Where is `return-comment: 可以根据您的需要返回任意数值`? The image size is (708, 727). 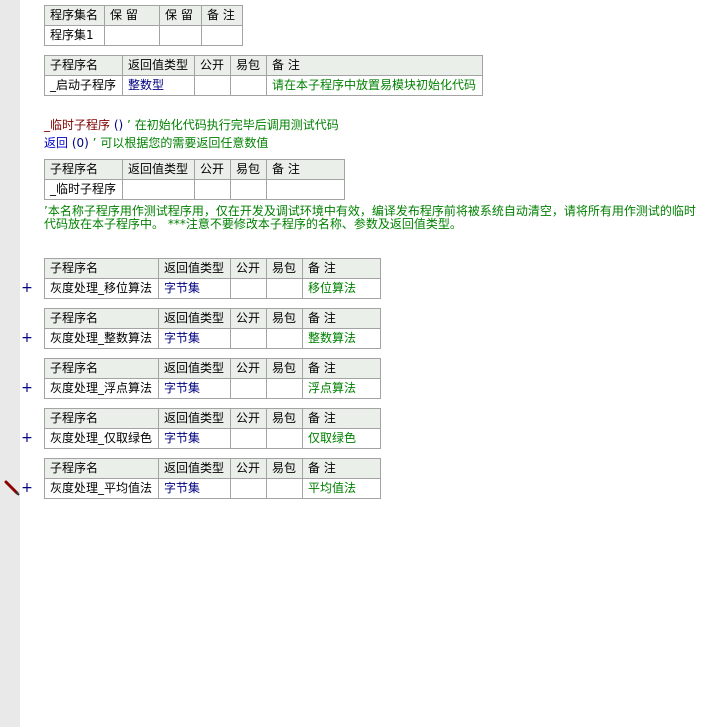 return-comment: 可以根据您的需要返回任意数值 is located at coordinates (184, 143).